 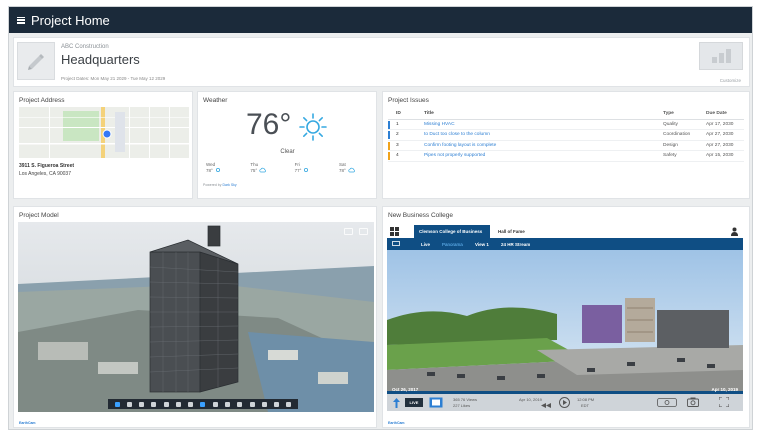 I want to click on dark-sky-link: Dark Sky, so click(x=229, y=185).